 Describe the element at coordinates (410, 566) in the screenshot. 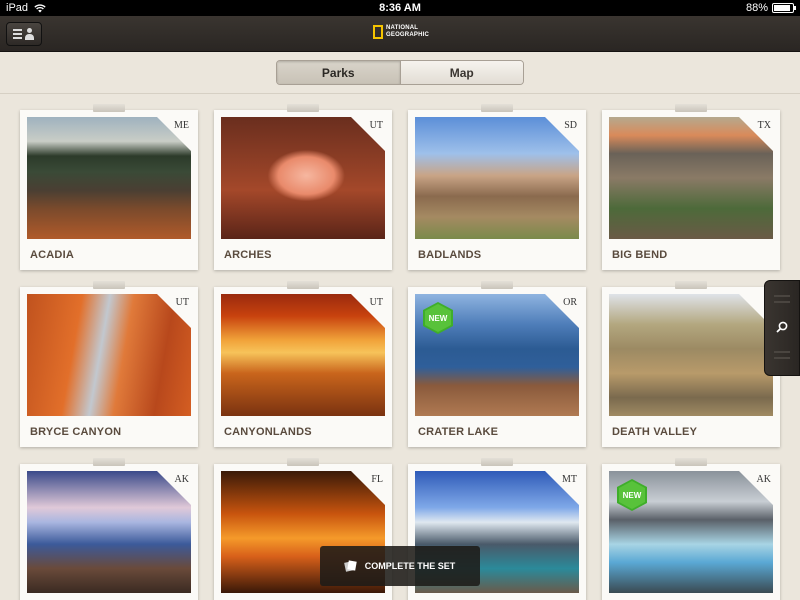

I see `complete-set-label: COMPLETE THE SET` at that location.